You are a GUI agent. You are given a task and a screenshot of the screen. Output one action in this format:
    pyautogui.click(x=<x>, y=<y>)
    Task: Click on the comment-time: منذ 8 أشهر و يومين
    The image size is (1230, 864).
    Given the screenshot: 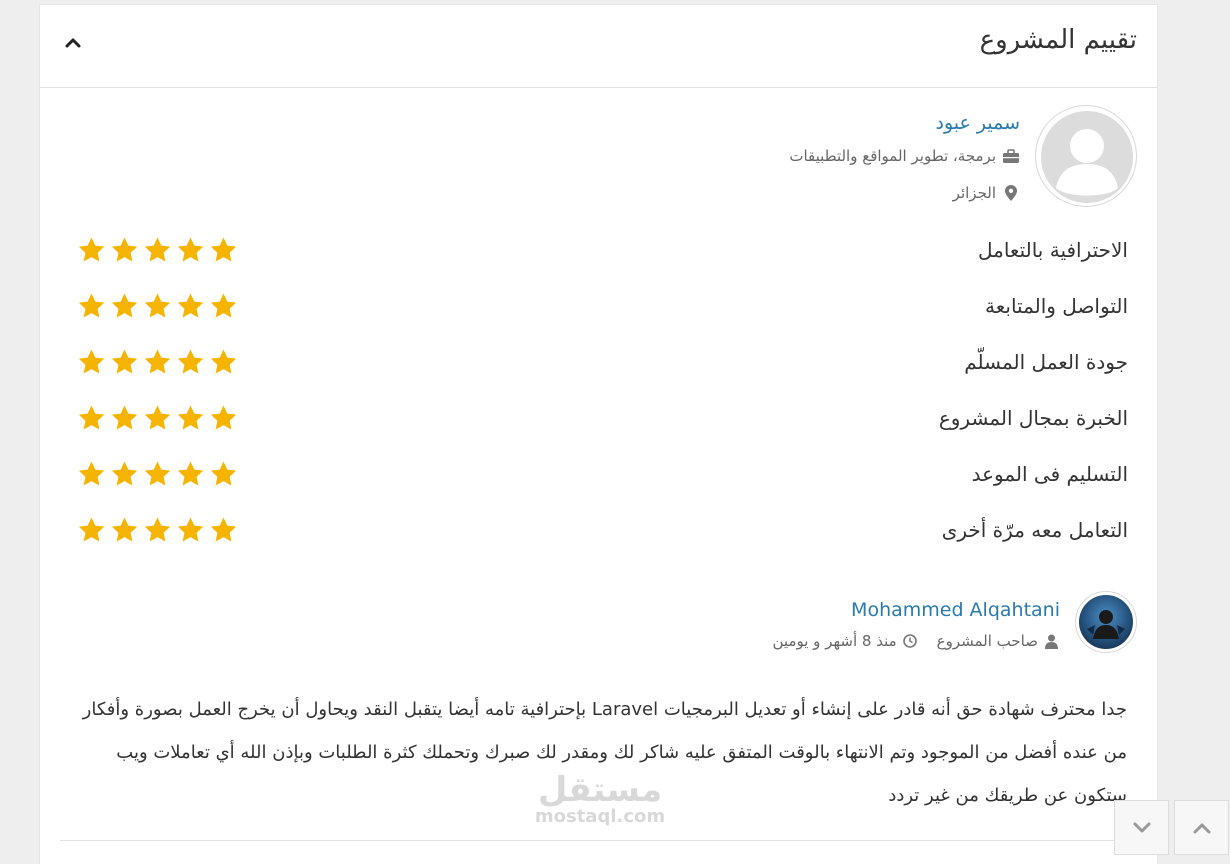 What is the action you would take?
    pyautogui.click(x=834, y=641)
    